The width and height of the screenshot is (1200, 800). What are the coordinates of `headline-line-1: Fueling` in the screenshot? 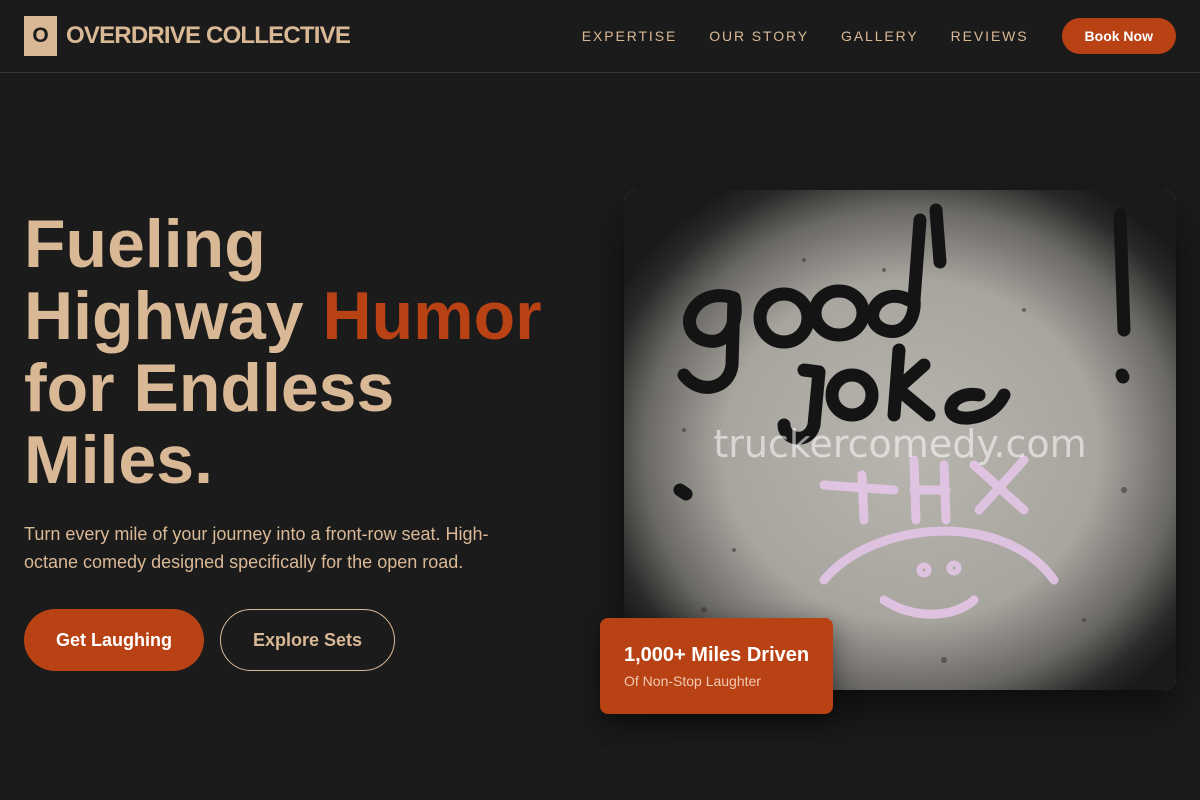 It's located at (145, 244).